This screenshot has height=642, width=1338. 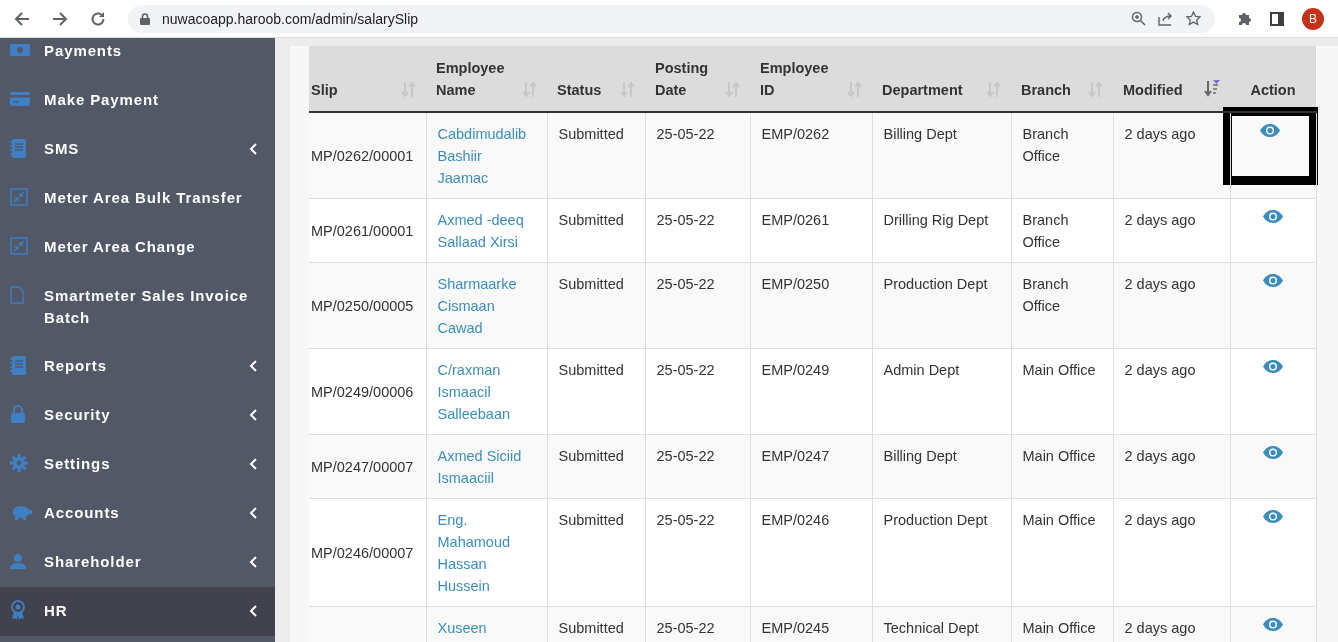 What do you see at coordinates (98, 18) in the screenshot?
I see `reload-icon` at bounding box center [98, 18].